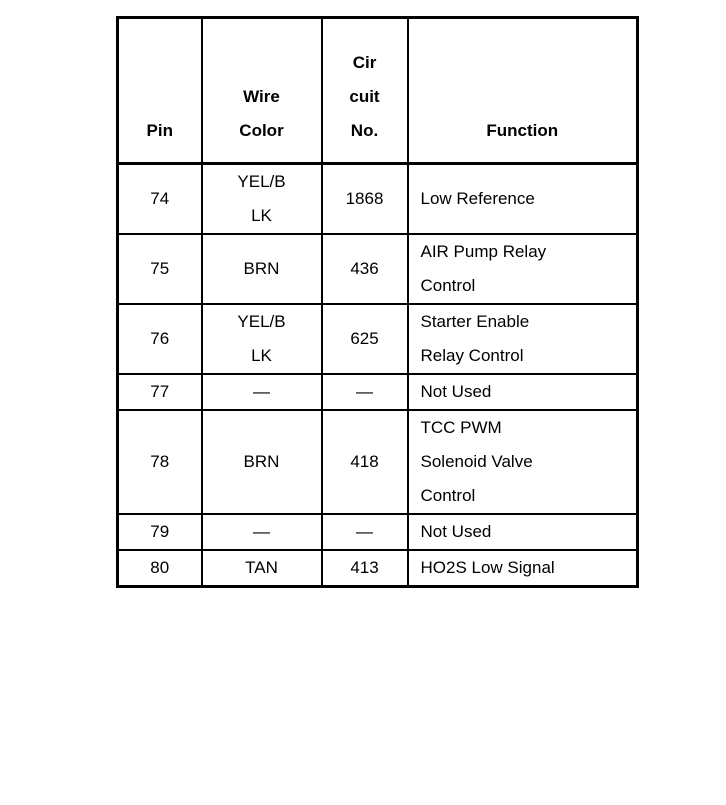 Image resolution: width=726 pixels, height=805 pixels. Describe the element at coordinates (364, 198) in the screenshot. I see `cell-circuit-no: 1868` at that location.